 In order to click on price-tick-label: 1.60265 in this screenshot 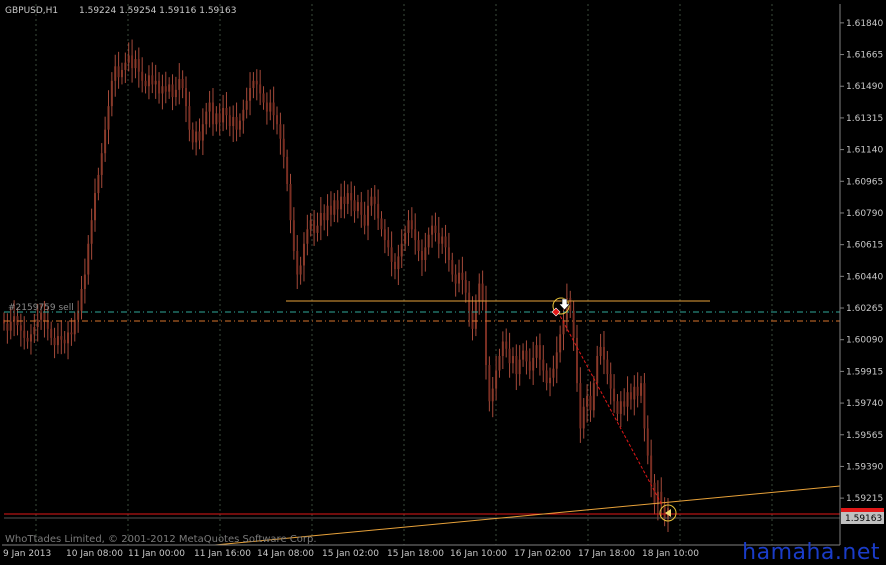, I will do `click(864, 309)`.